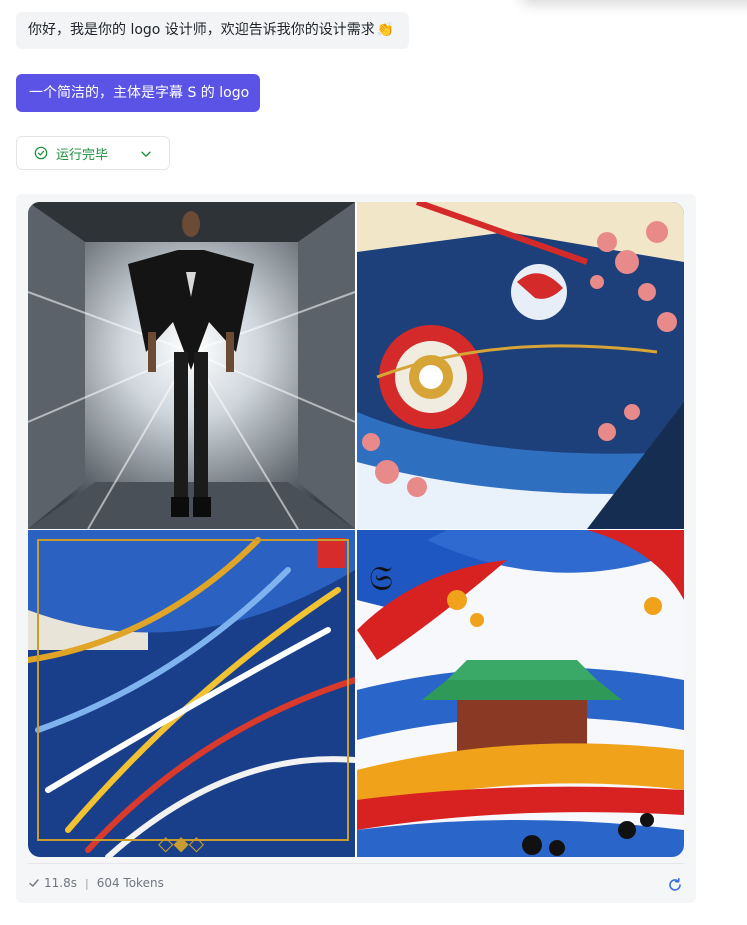 The image size is (747, 925). What do you see at coordinates (675, 885) in the screenshot?
I see `refresh-icon` at bounding box center [675, 885].